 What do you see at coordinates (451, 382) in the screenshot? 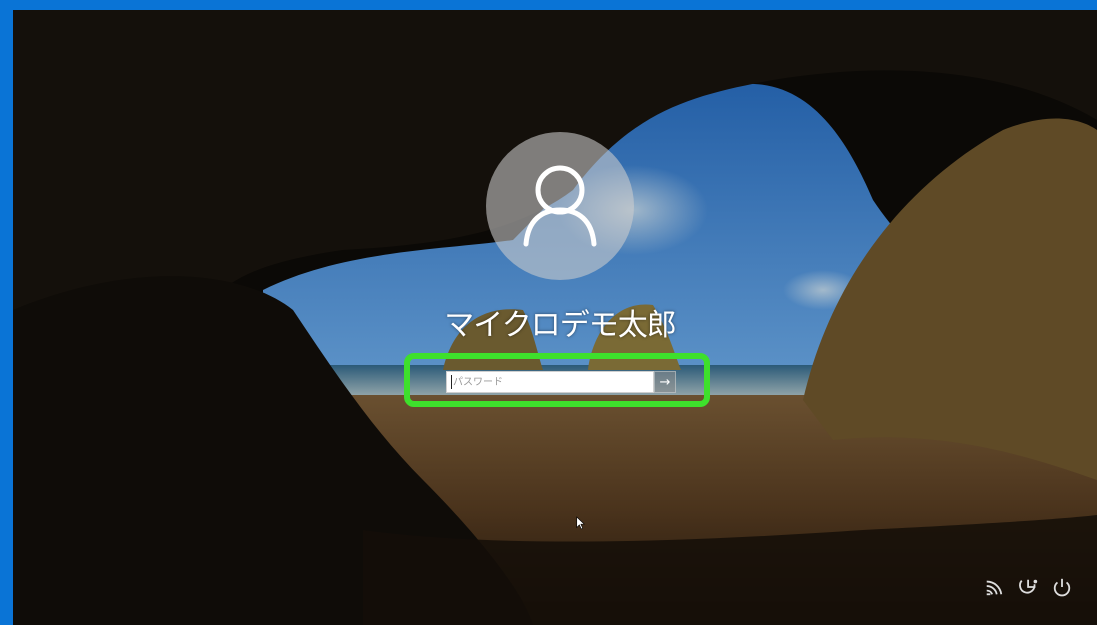
I see `text-caret` at bounding box center [451, 382].